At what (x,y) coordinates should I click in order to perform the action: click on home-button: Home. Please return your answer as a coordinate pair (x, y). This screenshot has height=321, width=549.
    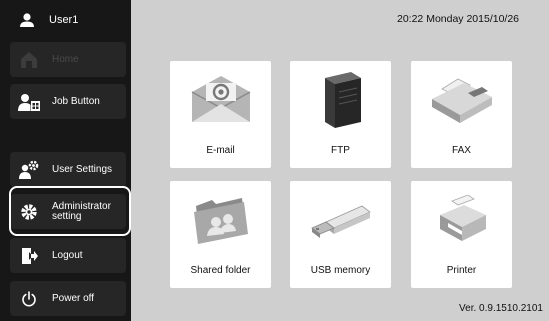
    Looking at the image, I should click on (68, 59).